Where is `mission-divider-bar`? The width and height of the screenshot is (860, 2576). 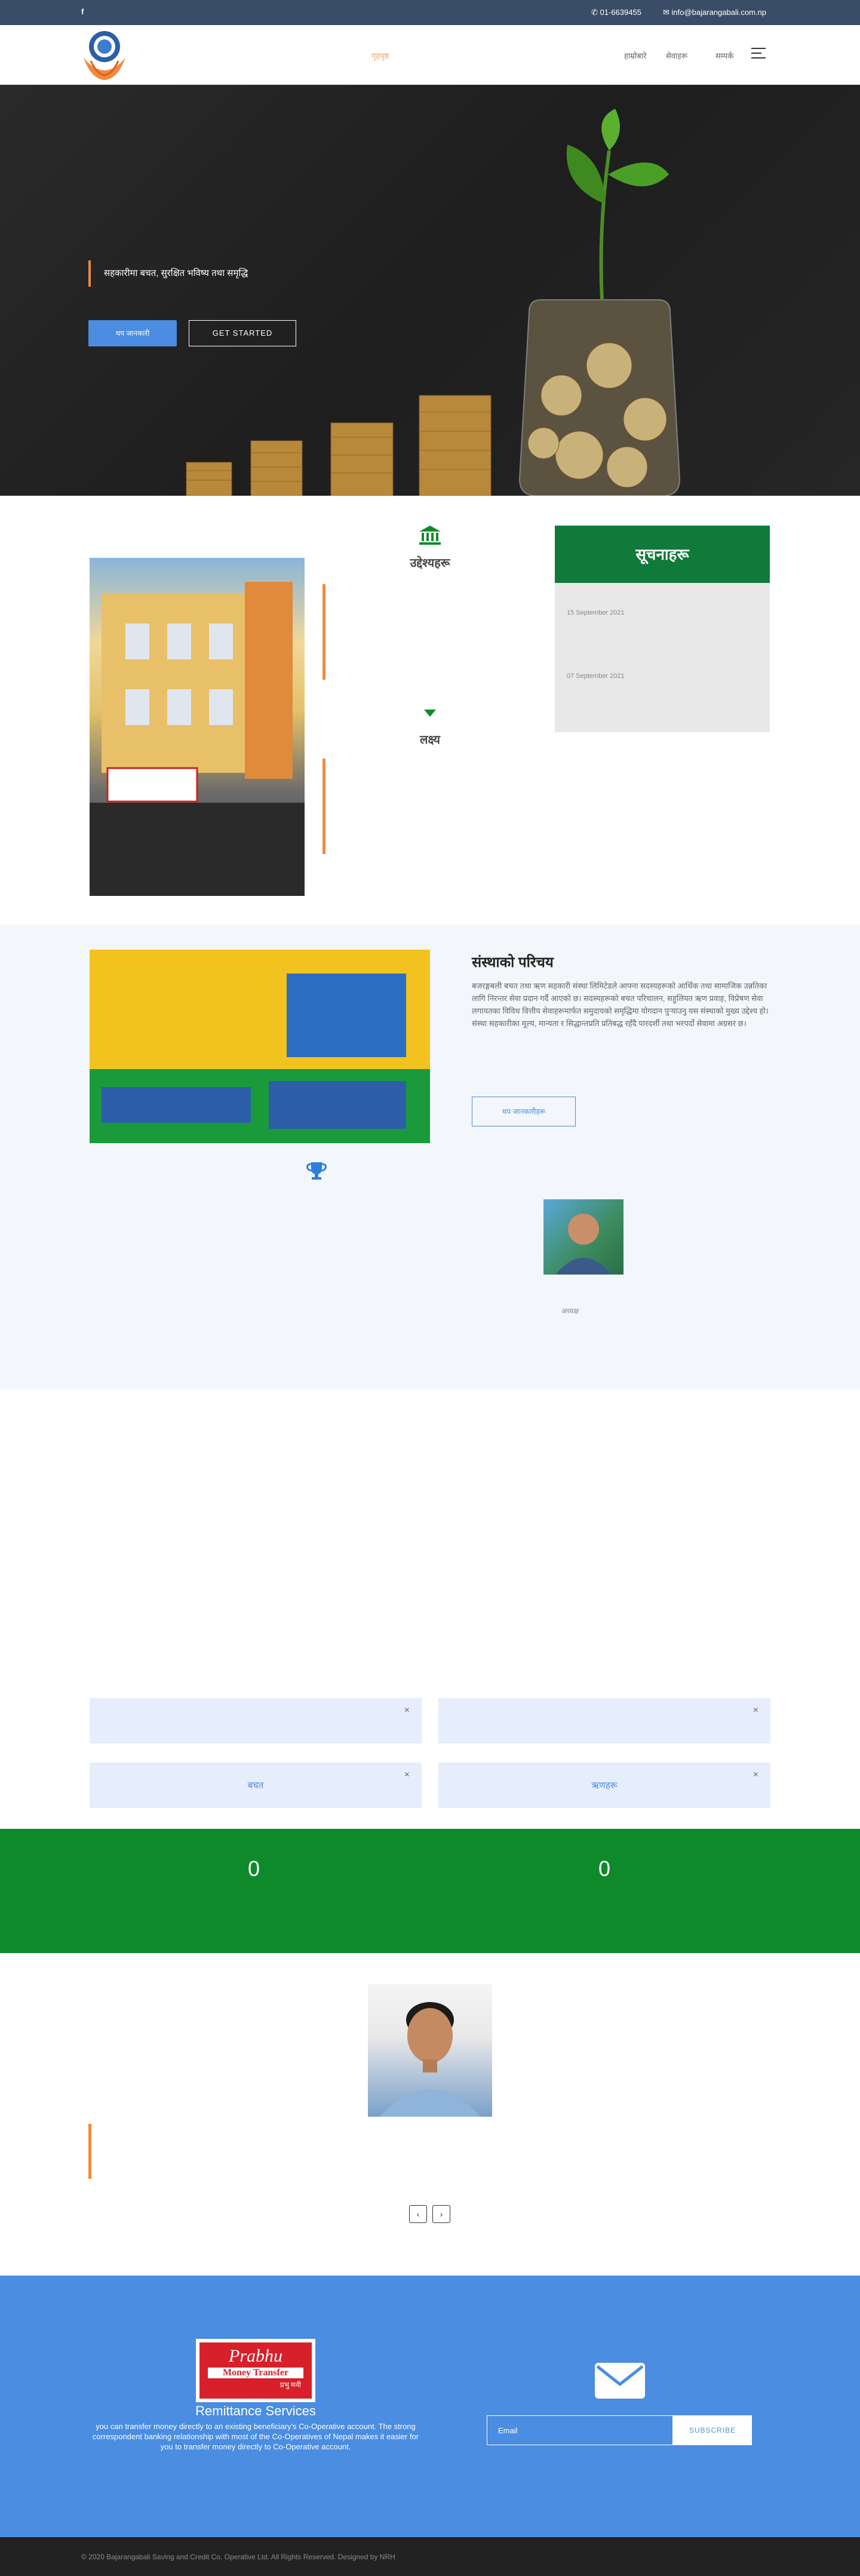 mission-divider-bar is located at coordinates (324, 632).